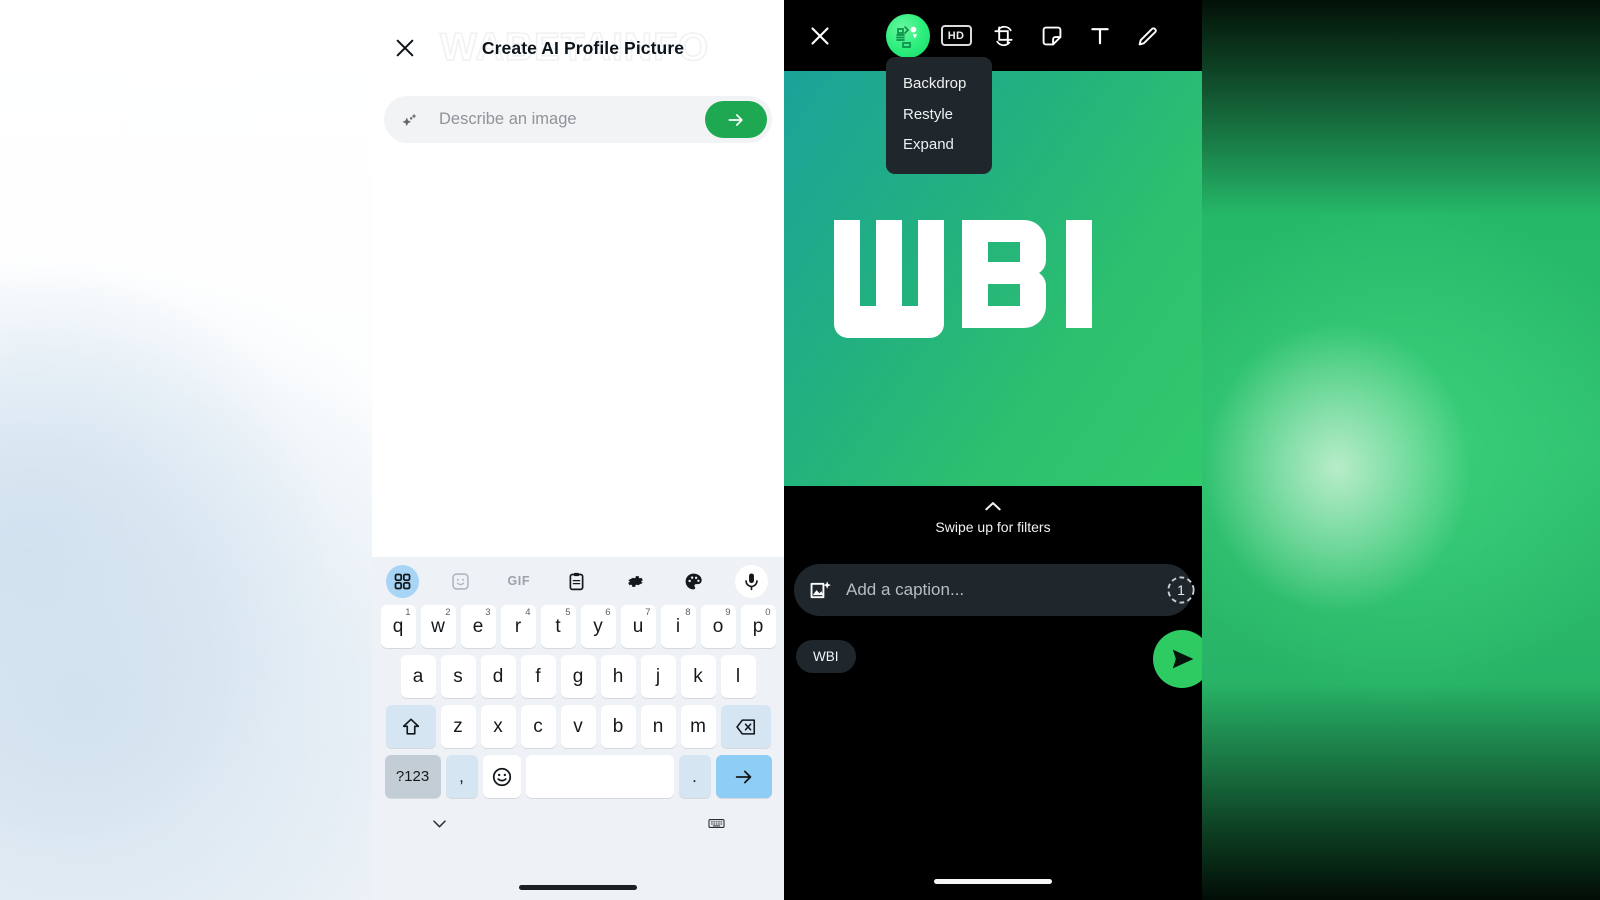 This screenshot has height=900, width=1600. What do you see at coordinates (576, 581) in the screenshot?
I see `keyboard-tool-clipboard-icon` at bounding box center [576, 581].